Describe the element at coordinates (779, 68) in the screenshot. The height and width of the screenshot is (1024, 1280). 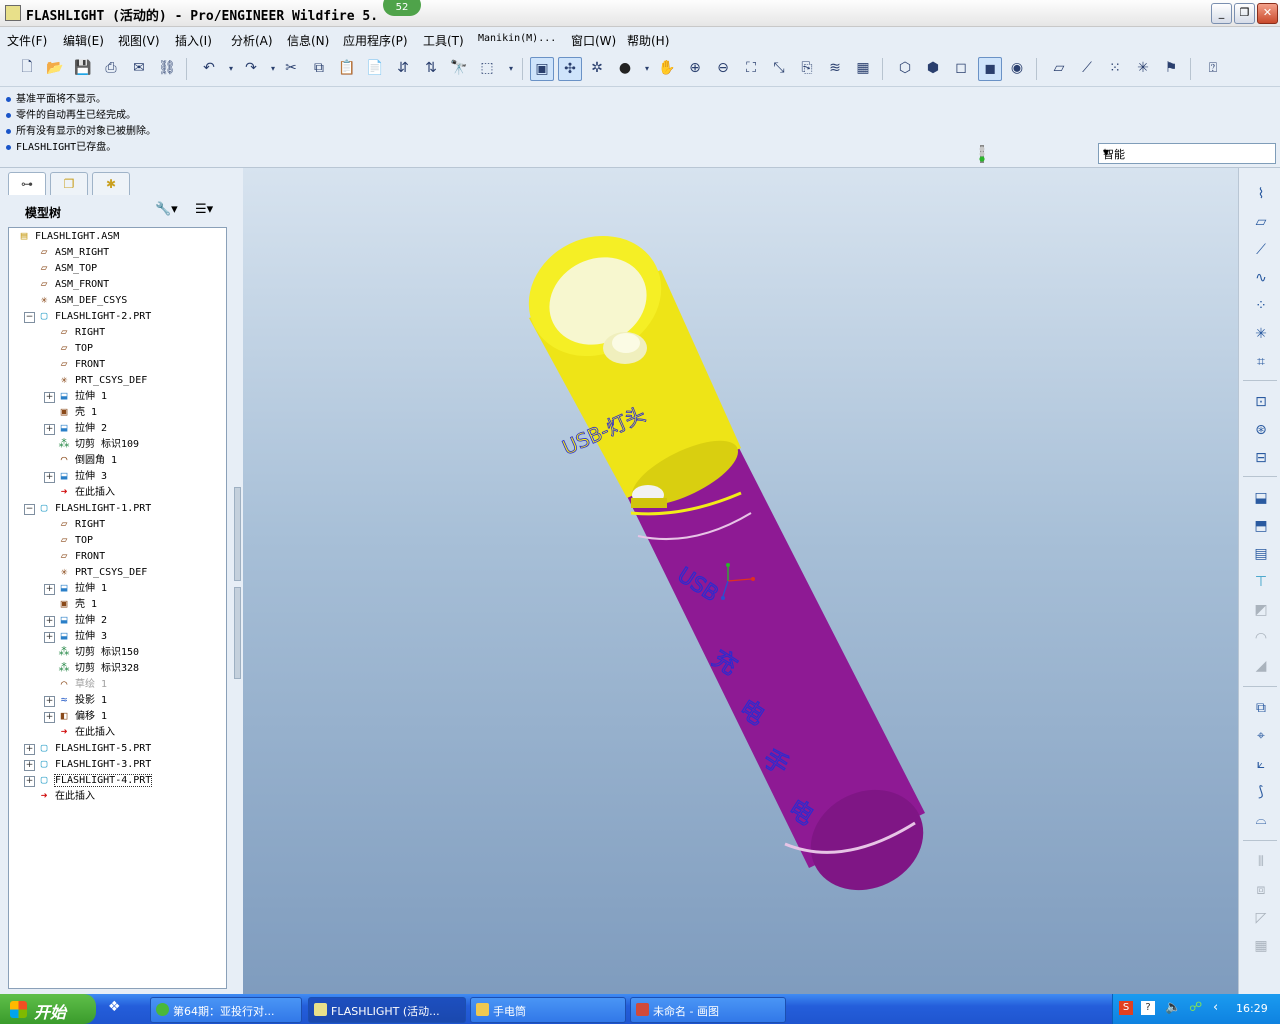
I see `reorient-icon: ⤡` at that location.